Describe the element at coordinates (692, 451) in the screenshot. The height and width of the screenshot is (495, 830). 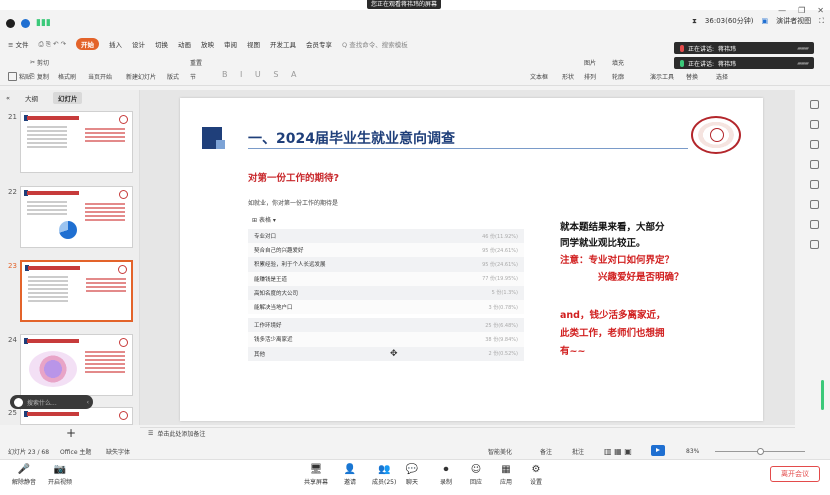
I see `zoom-level: 83%` at that location.